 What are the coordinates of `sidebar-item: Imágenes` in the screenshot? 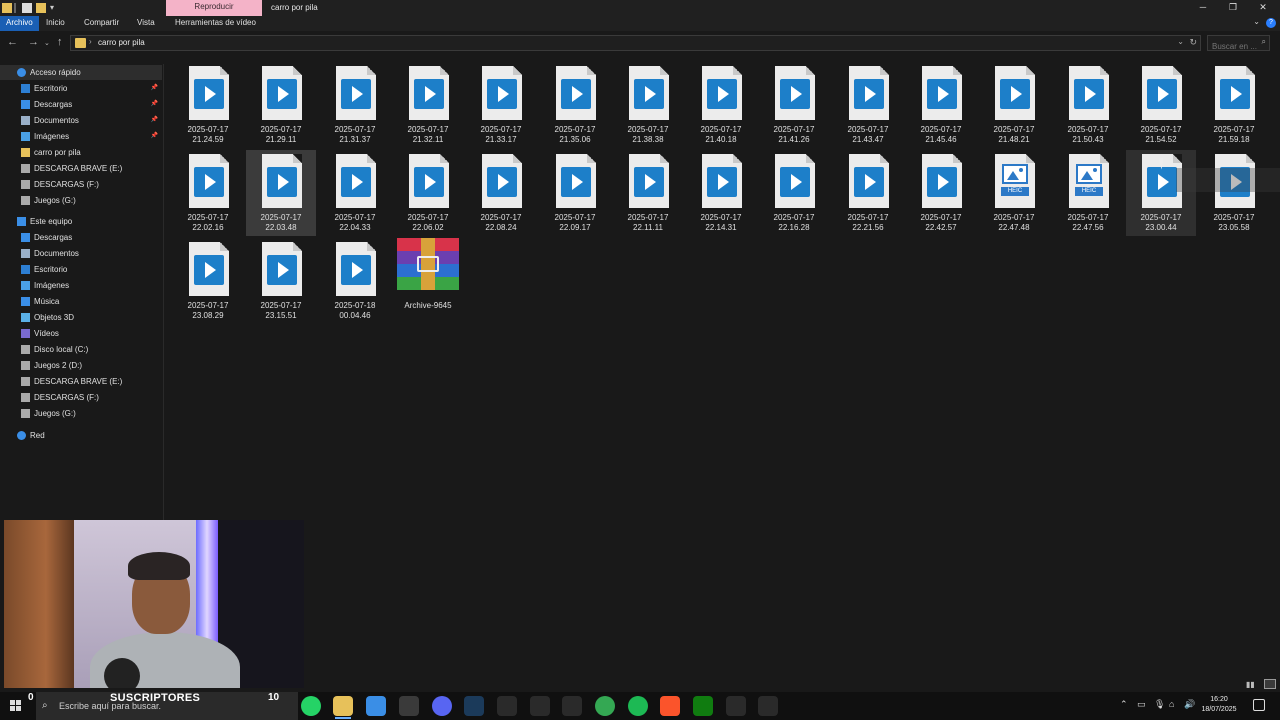 It's located at (81, 285).